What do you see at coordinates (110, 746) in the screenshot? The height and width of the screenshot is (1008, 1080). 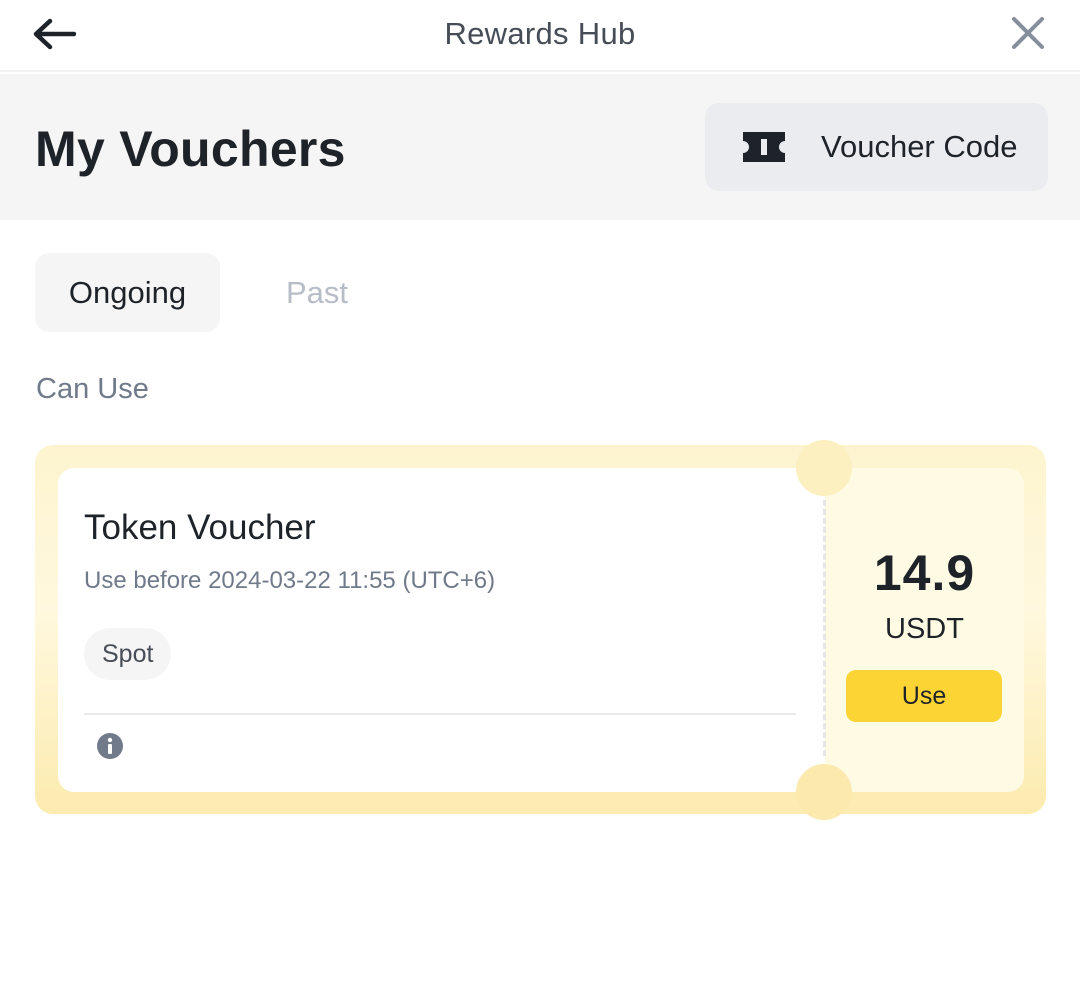 I see `info-icon` at bounding box center [110, 746].